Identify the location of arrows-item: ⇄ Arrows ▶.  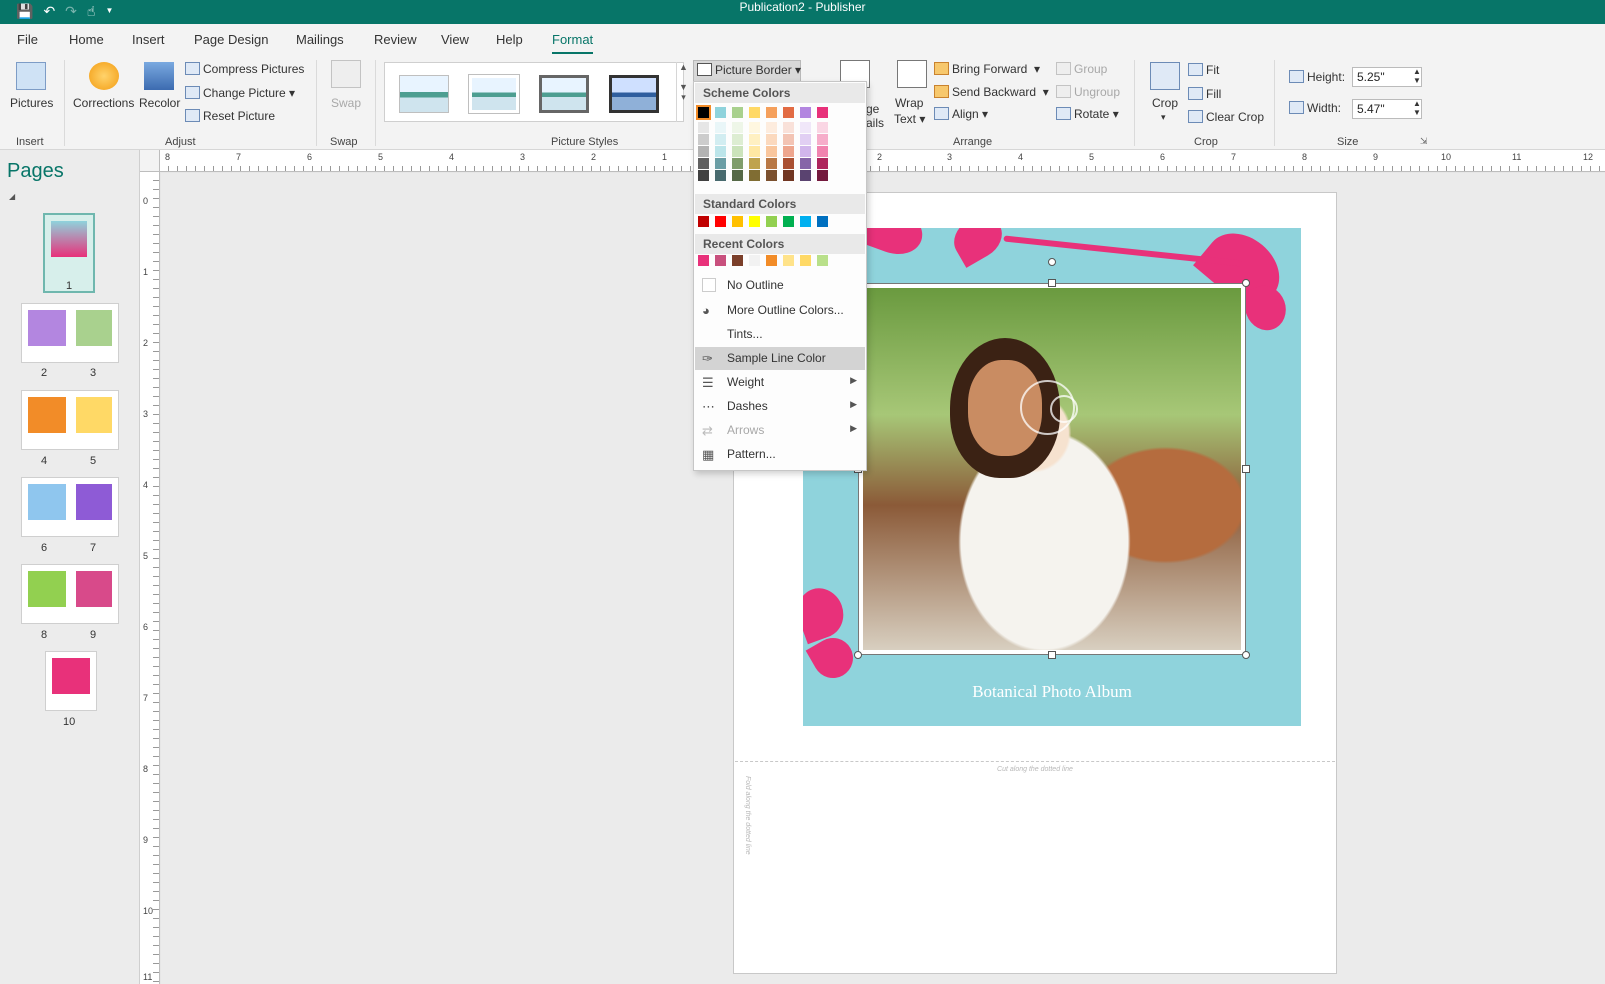
(780, 430).